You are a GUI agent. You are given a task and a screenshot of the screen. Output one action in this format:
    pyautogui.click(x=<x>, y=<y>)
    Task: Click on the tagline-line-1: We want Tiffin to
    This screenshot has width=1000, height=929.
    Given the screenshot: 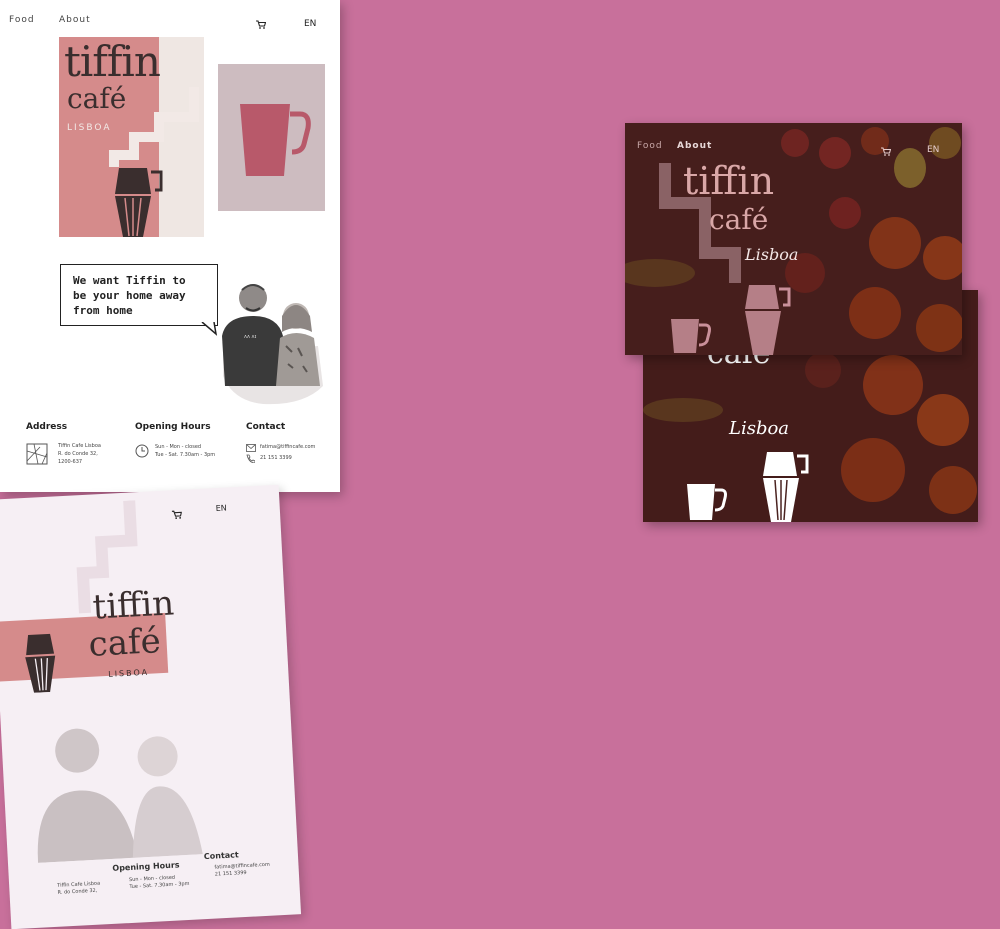 What is the action you would take?
    pyautogui.click(x=129, y=280)
    